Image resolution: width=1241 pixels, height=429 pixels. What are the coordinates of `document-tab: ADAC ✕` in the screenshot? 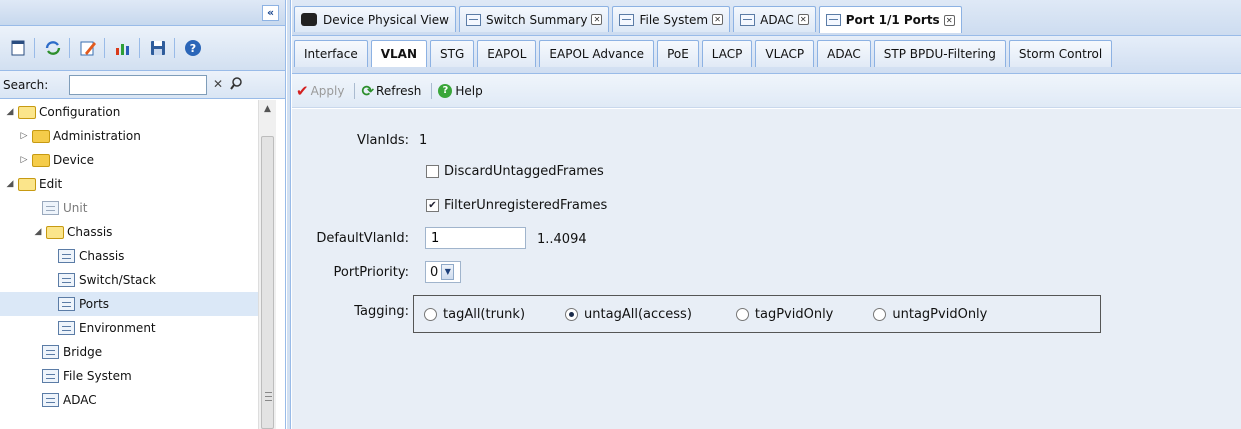 It's located at (774, 19).